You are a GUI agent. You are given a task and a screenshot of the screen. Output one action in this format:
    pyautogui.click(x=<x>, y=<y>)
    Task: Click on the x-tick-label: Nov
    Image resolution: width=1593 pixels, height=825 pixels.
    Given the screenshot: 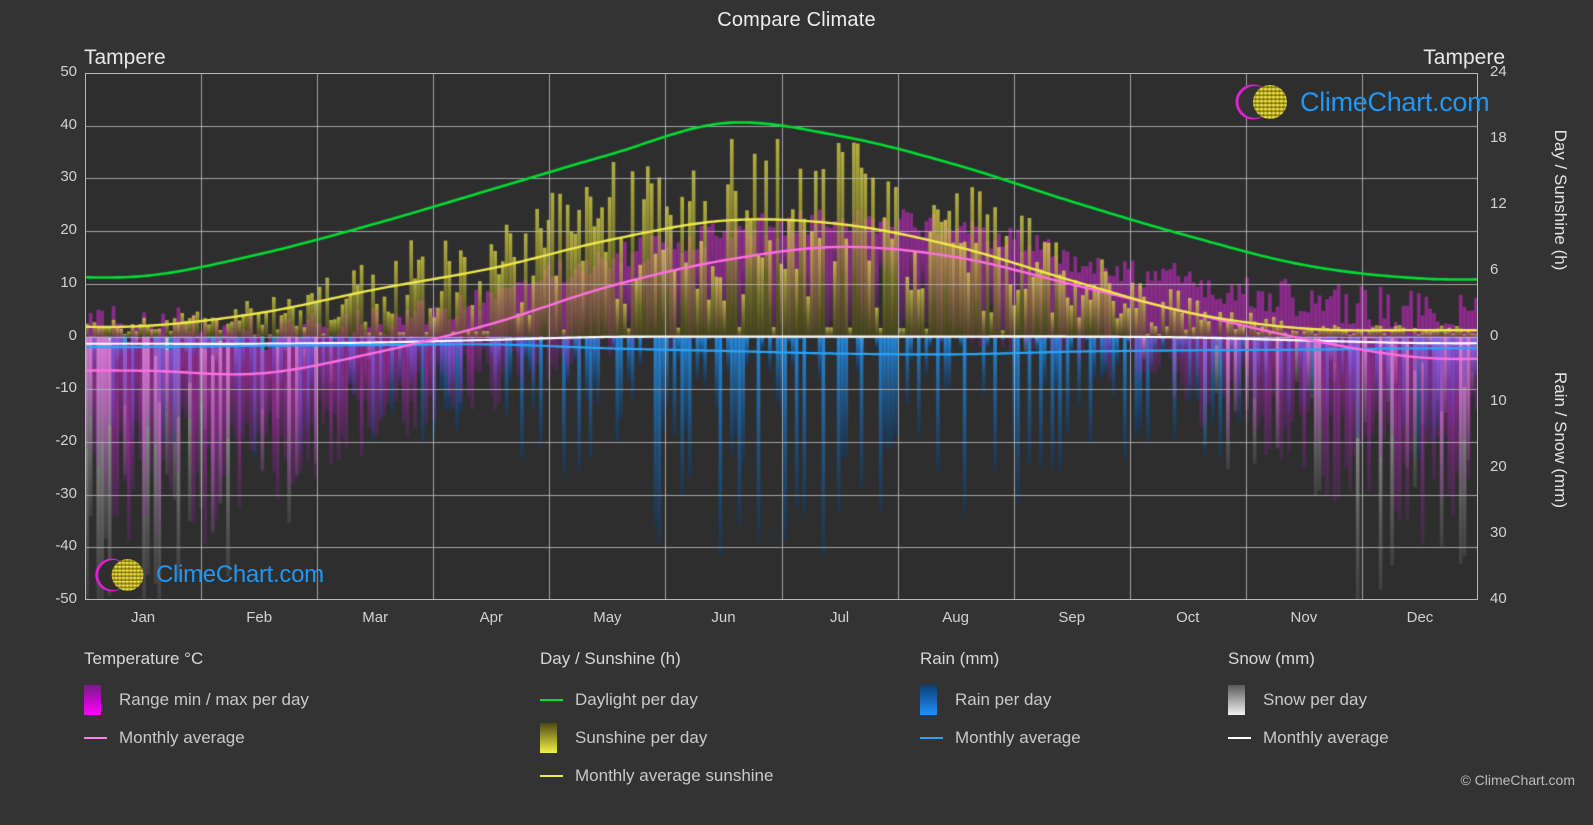 What is the action you would take?
    pyautogui.click(x=1304, y=617)
    